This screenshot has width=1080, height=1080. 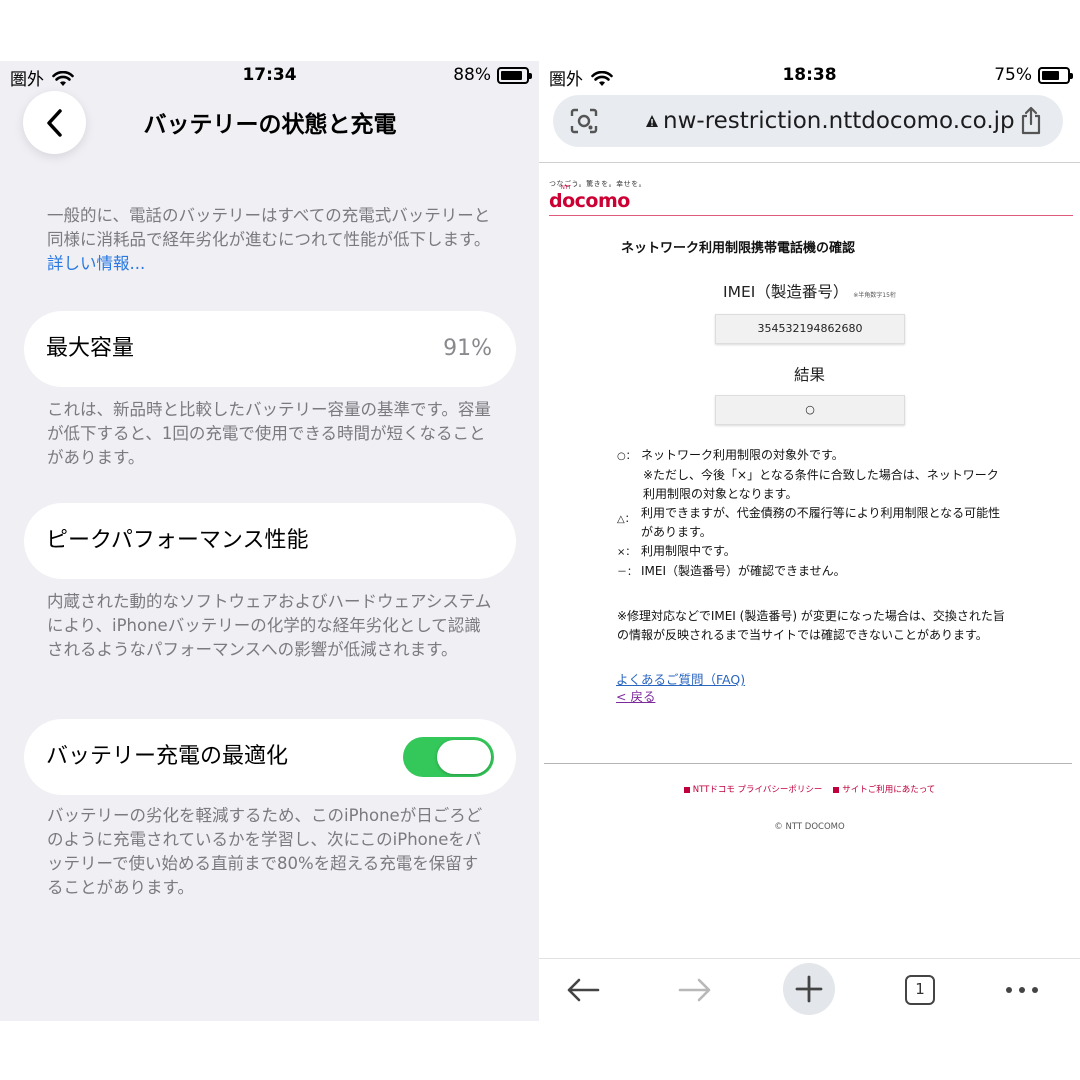 I want to click on back-nav-button, so click(x=583, y=990).